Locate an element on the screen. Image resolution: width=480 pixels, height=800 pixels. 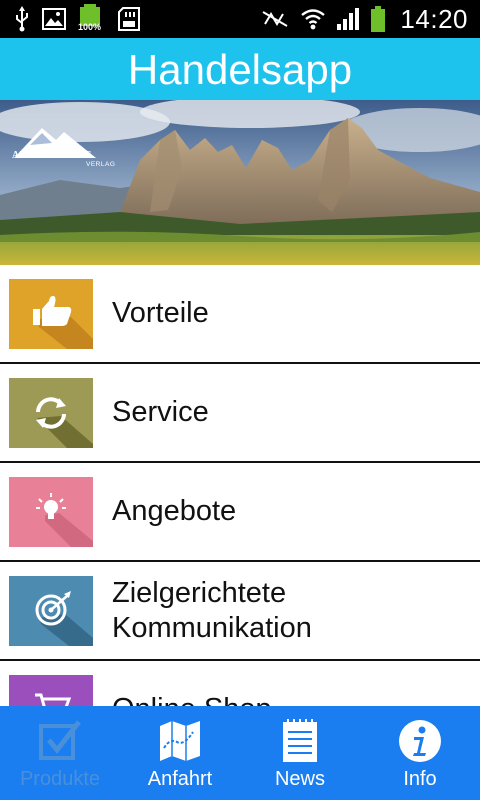
battery-full-icon: 100% is located at coordinates (92, 19).